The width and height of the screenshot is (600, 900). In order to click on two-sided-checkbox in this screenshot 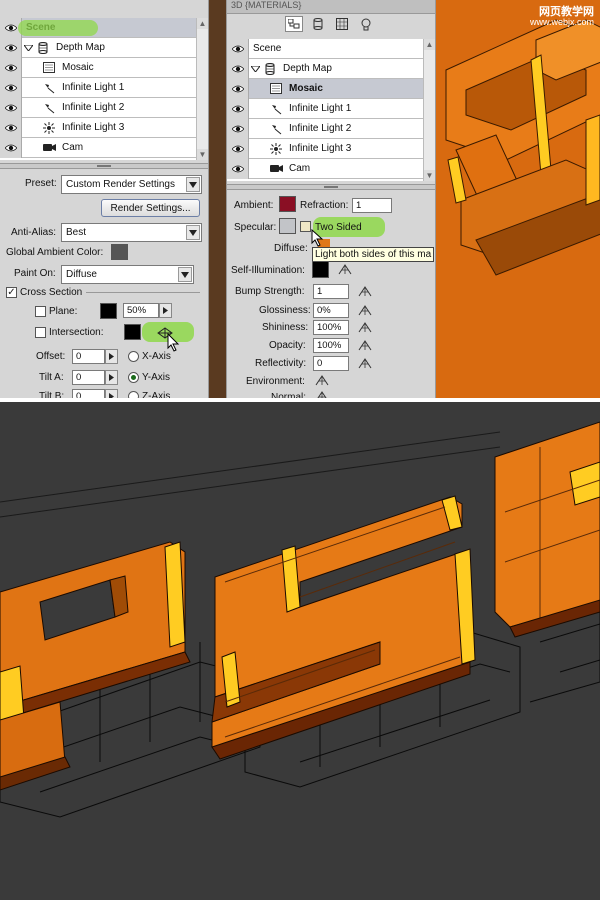, I will do `click(305, 226)`.